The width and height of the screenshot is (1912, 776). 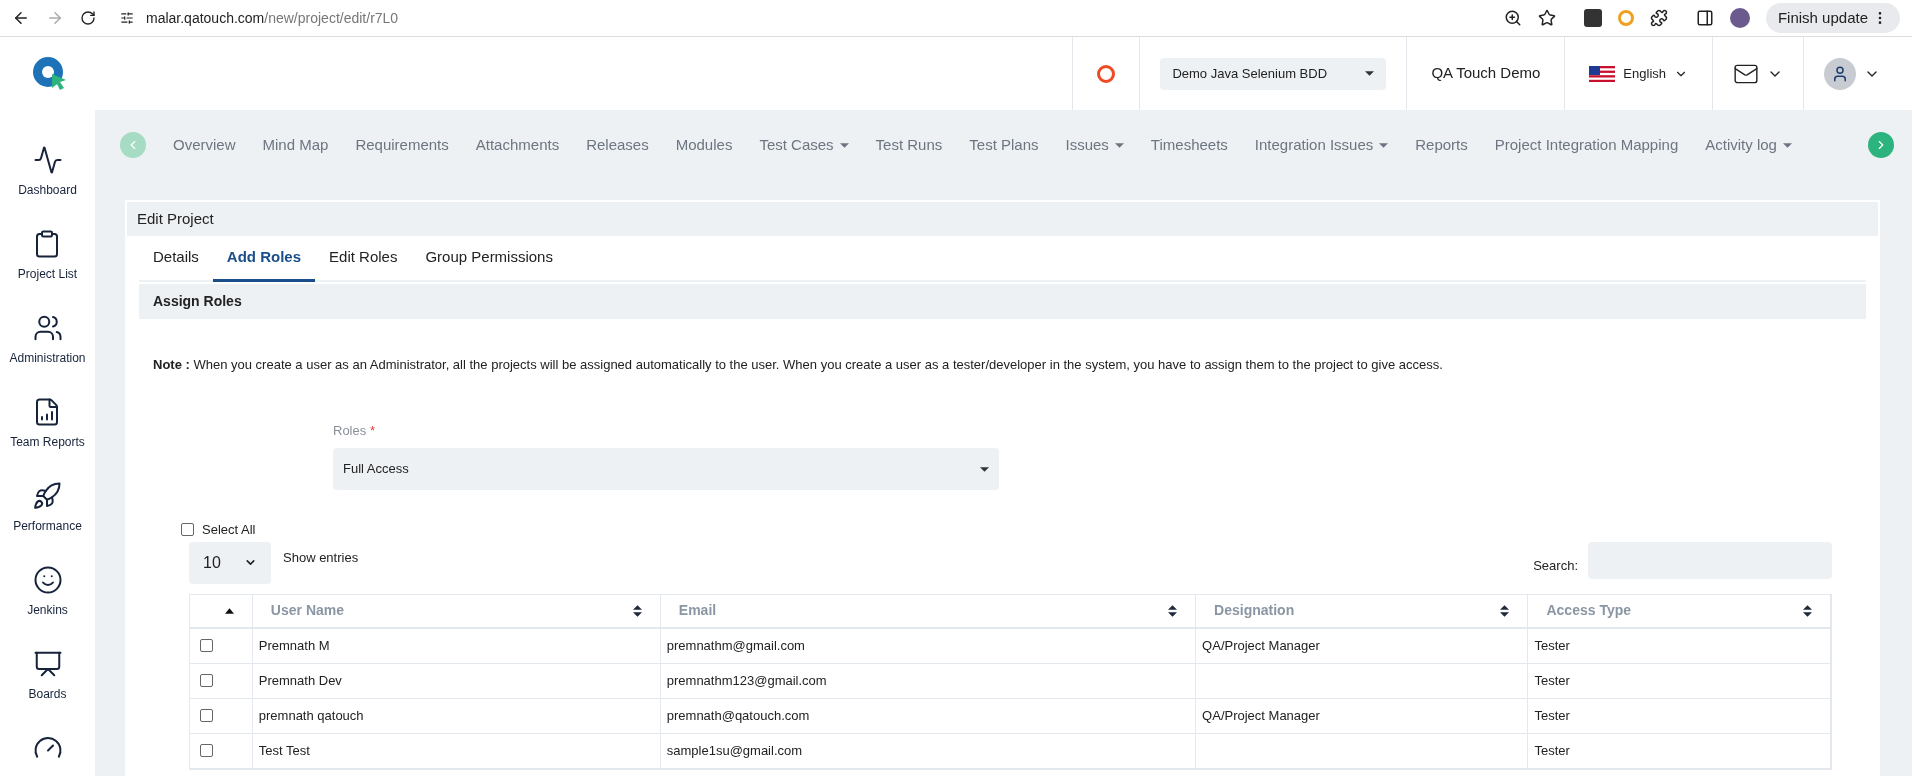 What do you see at coordinates (311, 715) in the screenshot?
I see `table-cell-text: premnath qatouch` at bounding box center [311, 715].